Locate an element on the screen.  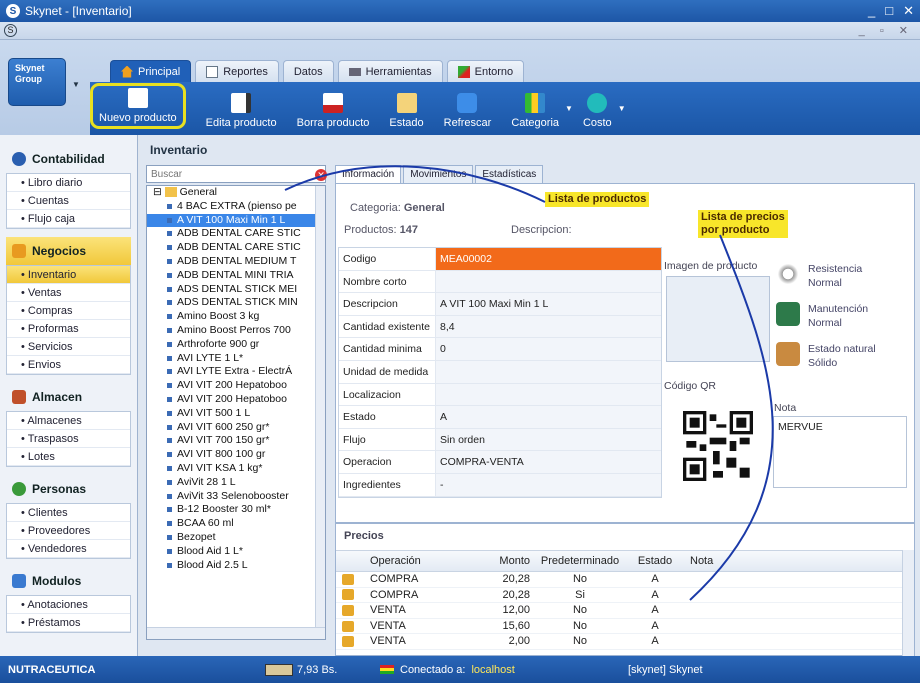
minimize-icon: _ is located at coordinates (871, 11).